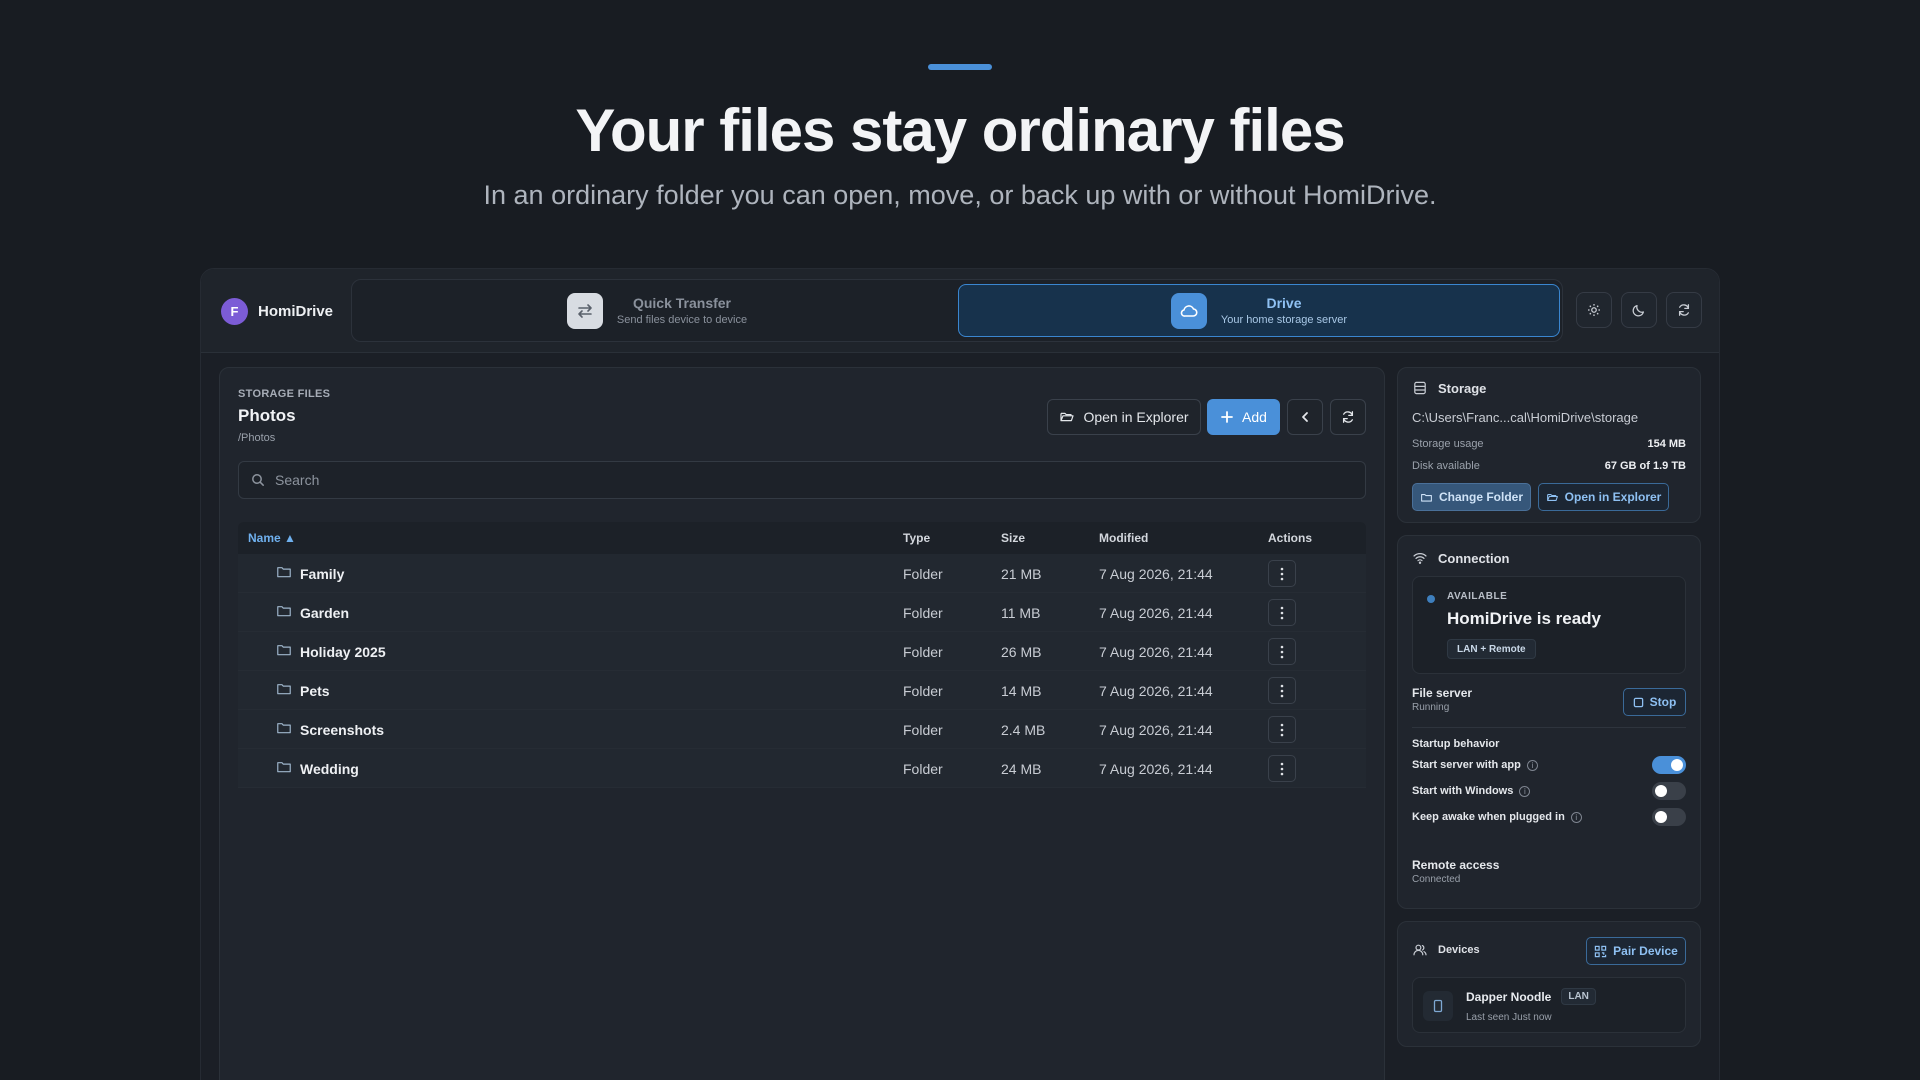  Describe the element at coordinates (1156, 613) in the screenshot. I see `file-modified: 7 Aug 2026, 21:44` at that location.